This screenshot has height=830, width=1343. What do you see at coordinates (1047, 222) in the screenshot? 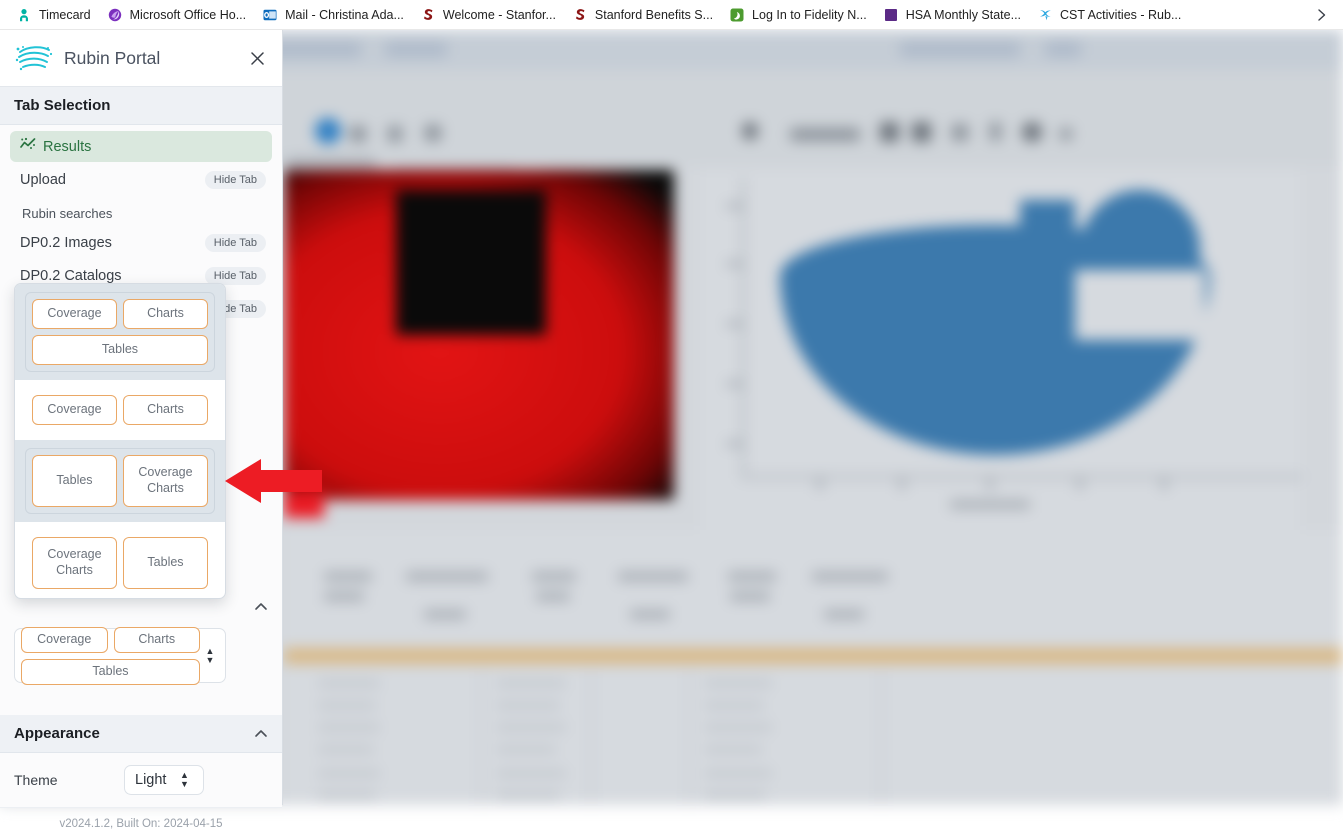
I see `backdrop-scatter-box` at bounding box center [1047, 222].